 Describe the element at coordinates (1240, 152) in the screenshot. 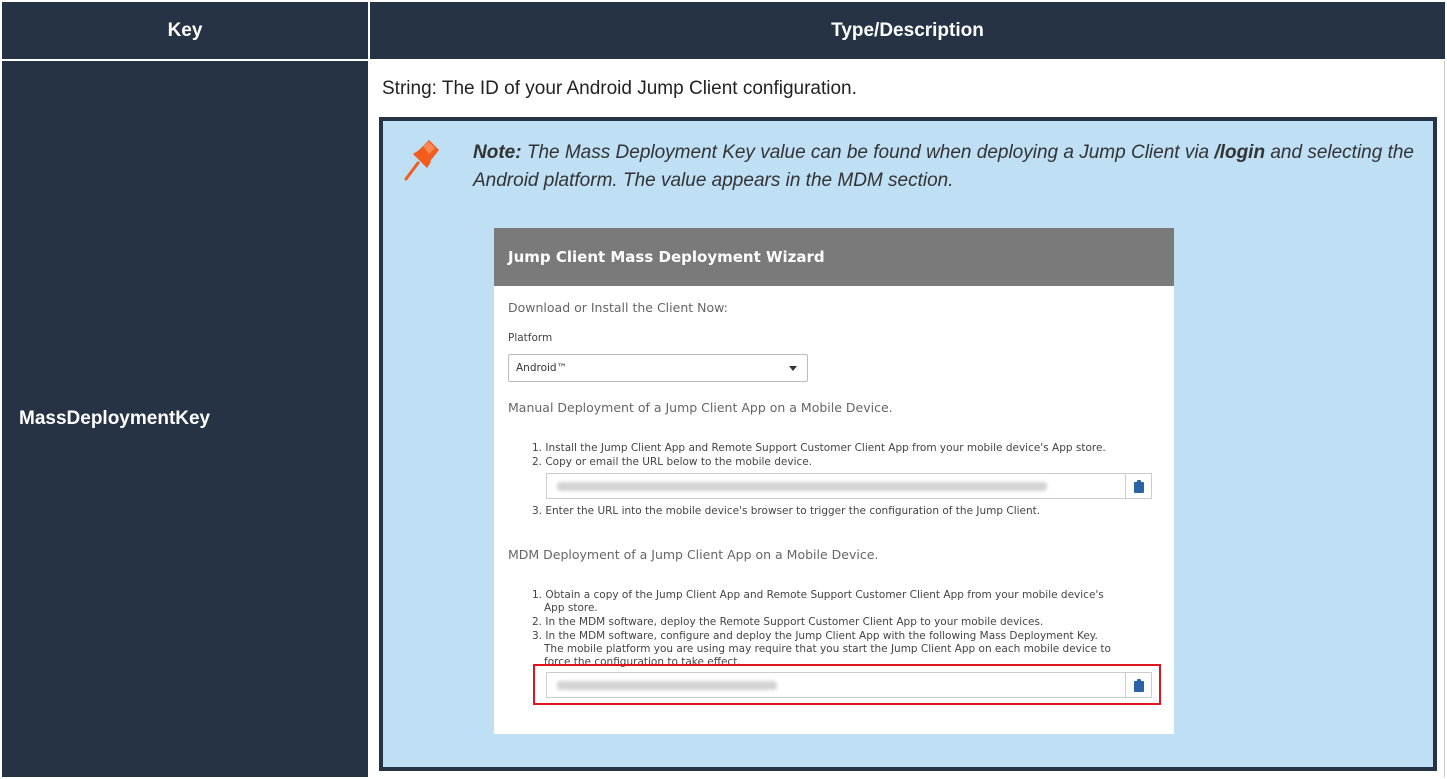

I see `note-login-path: /login` at that location.